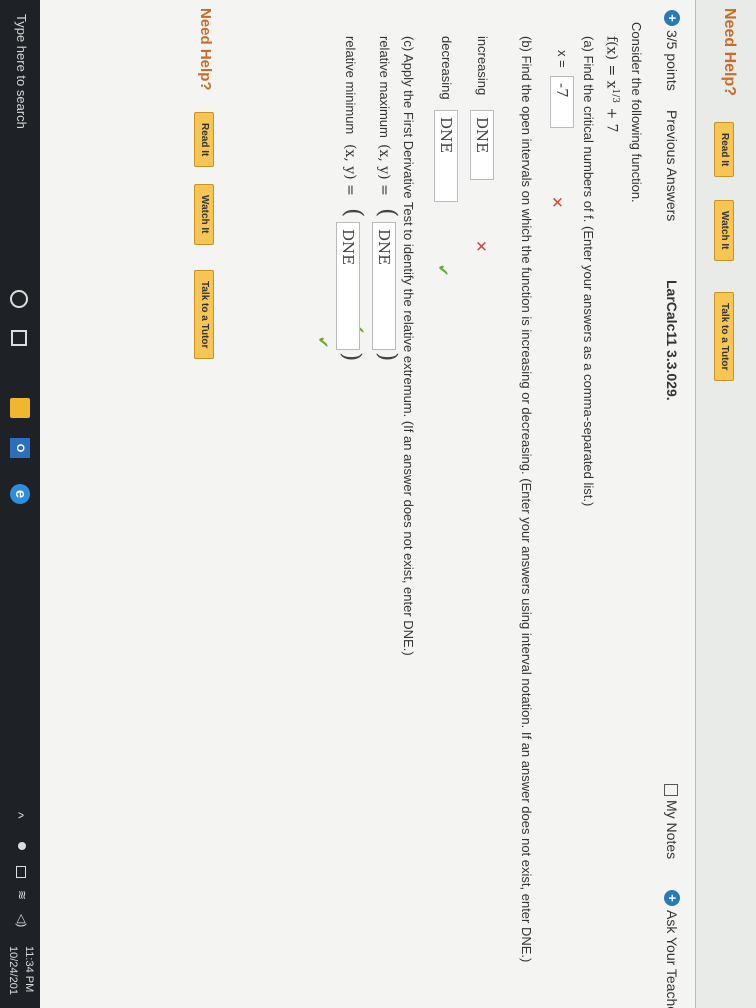  What do you see at coordinates (556, 202) in the screenshot?
I see `part-a-incorrect-icon: ✕` at bounding box center [556, 202].